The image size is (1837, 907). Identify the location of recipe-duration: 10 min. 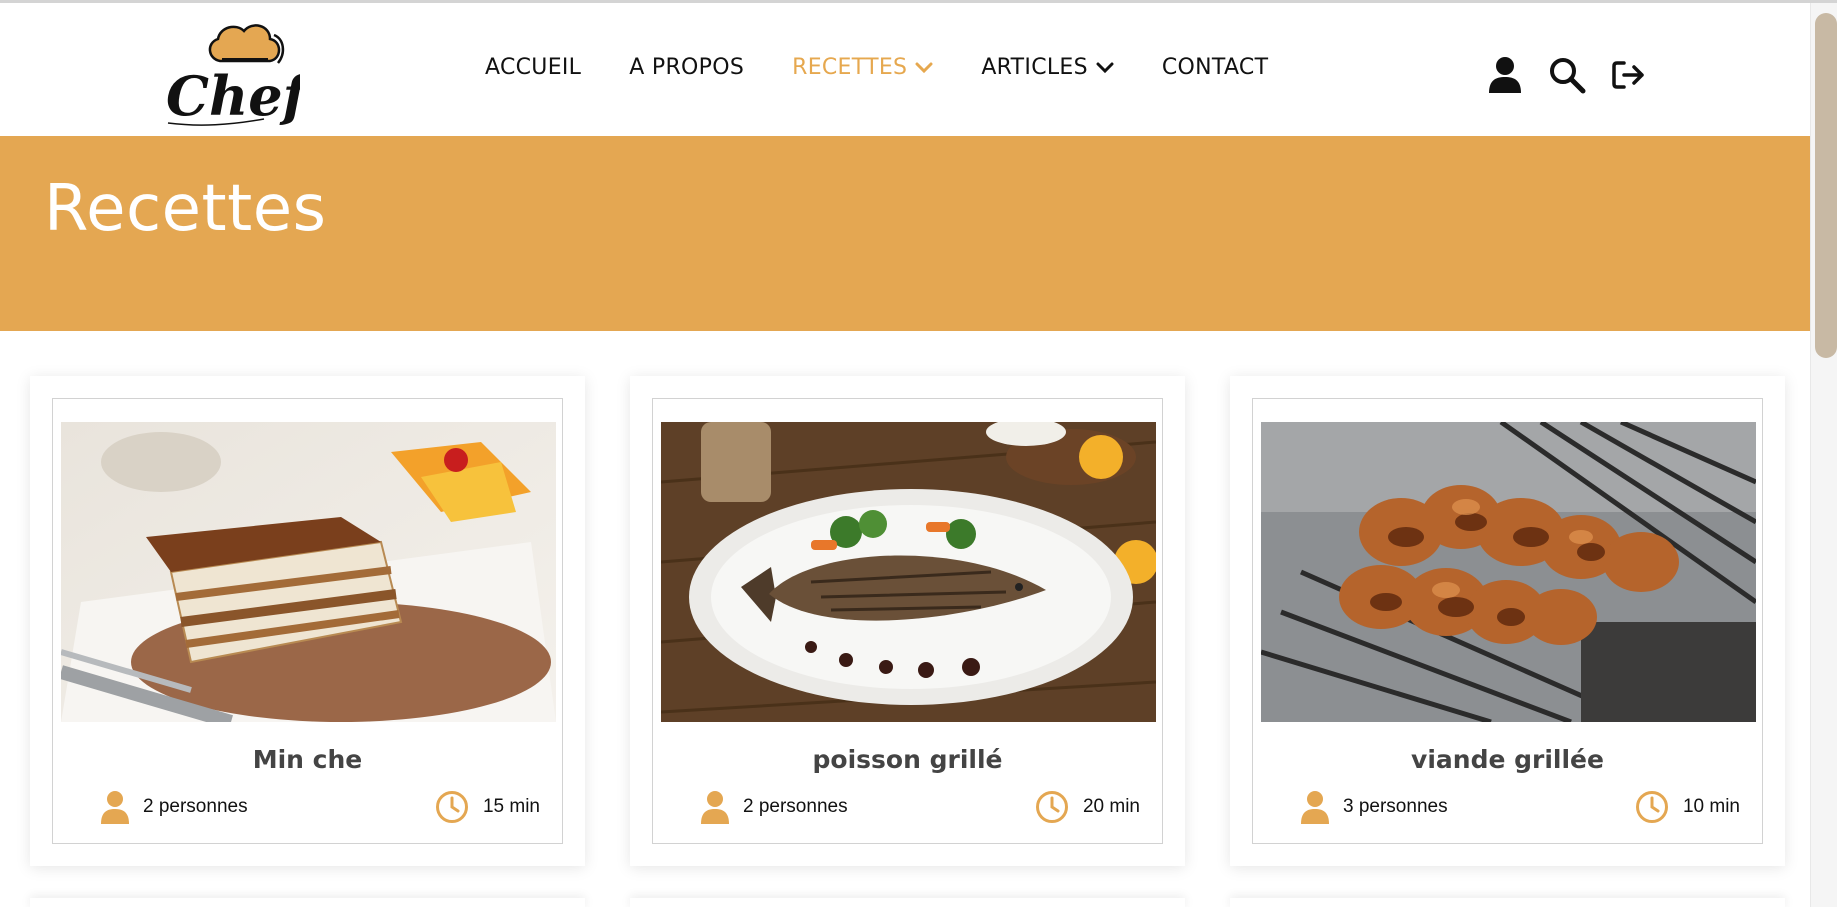
(1687, 807).